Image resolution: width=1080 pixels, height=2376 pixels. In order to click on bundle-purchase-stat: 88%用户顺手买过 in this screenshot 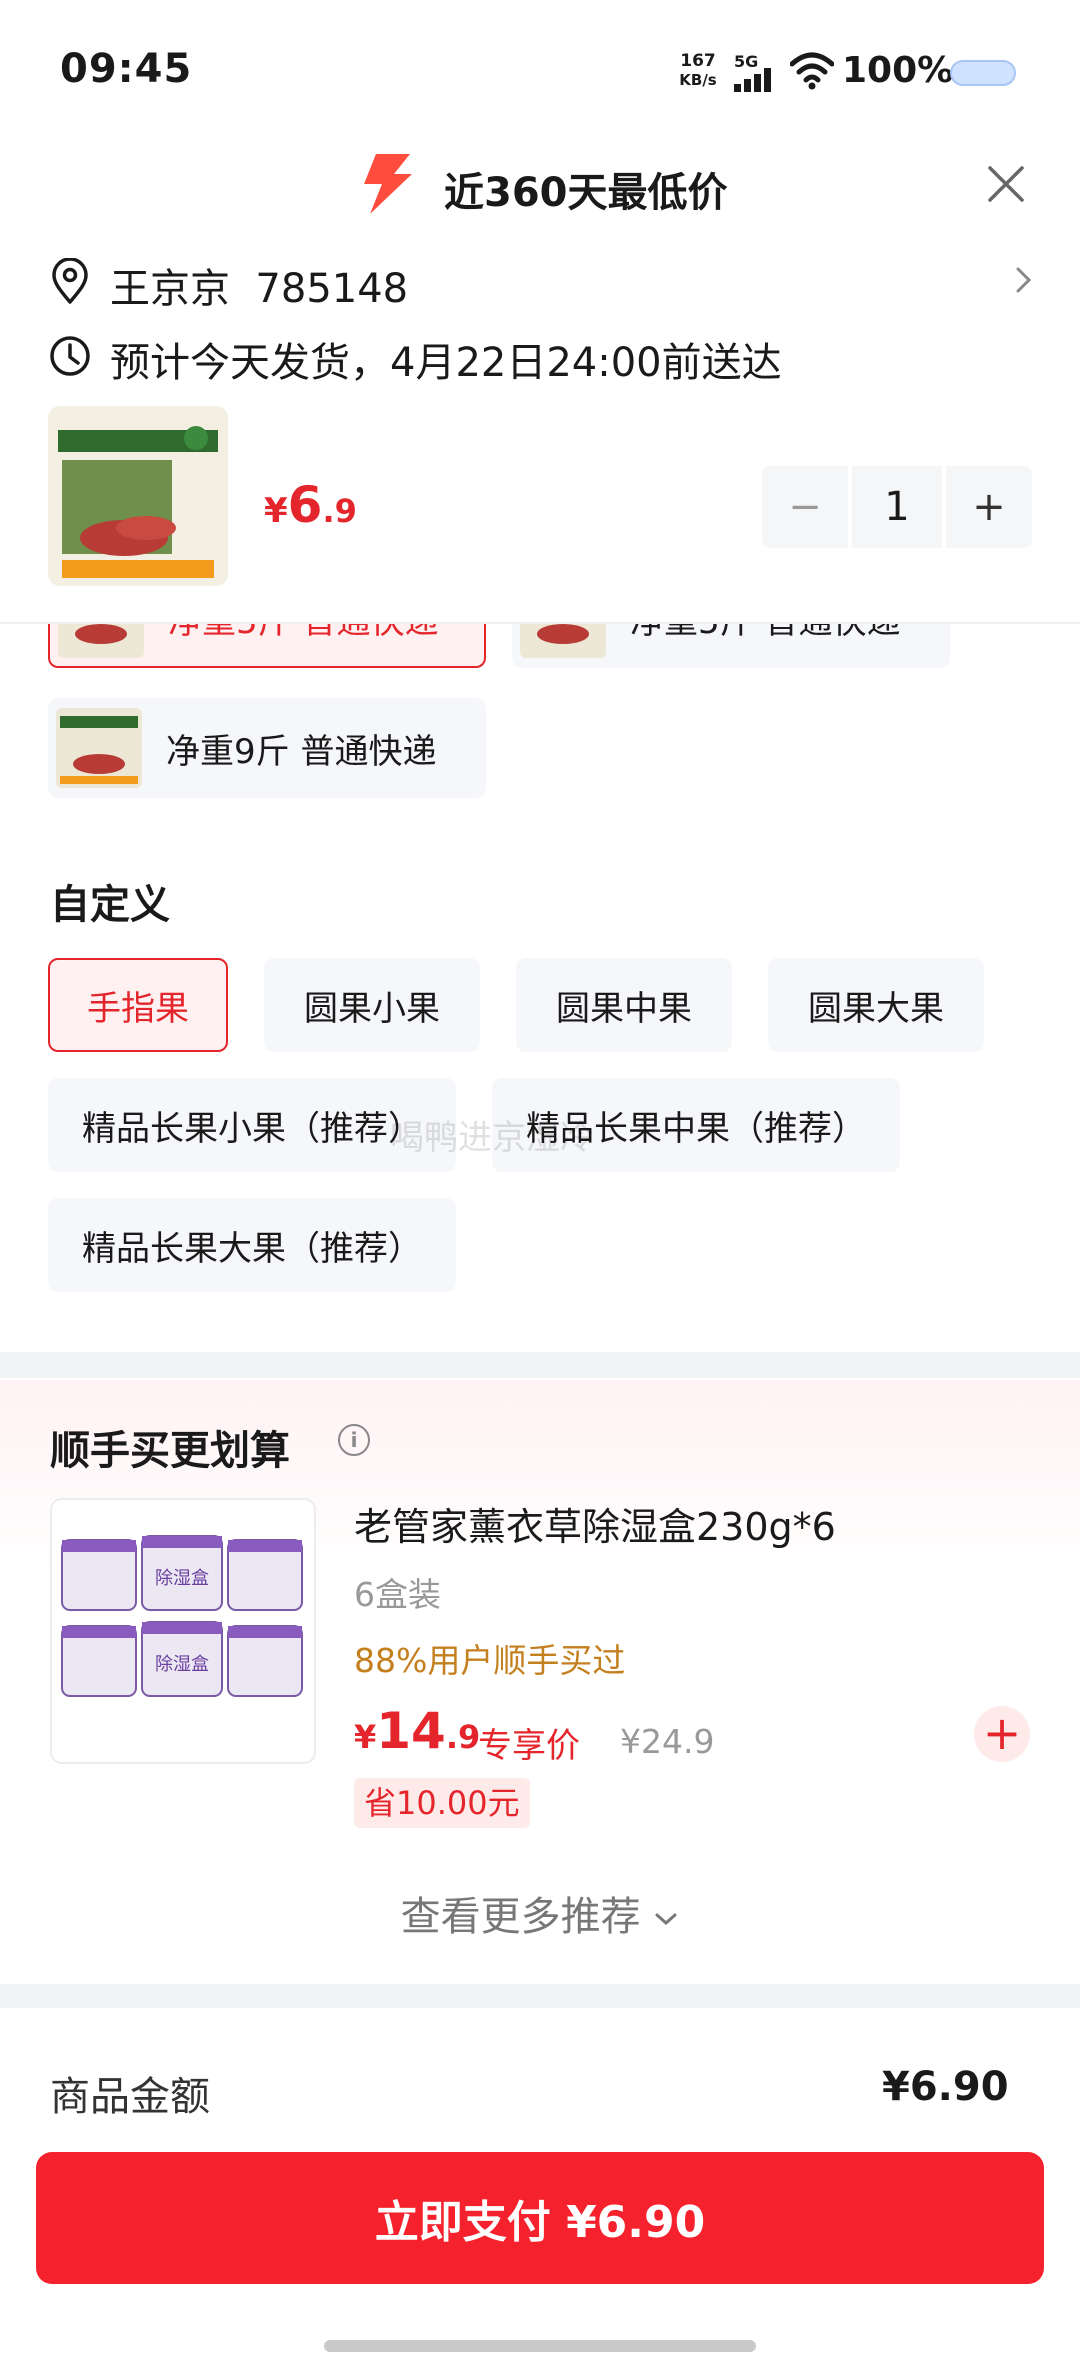, I will do `click(490, 1660)`.